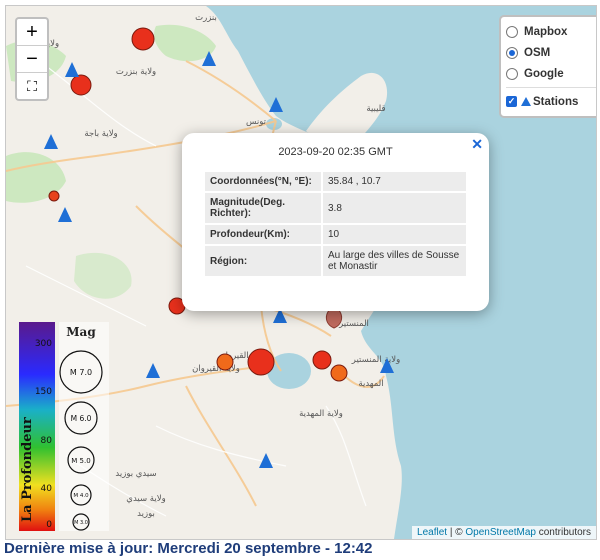 The image size is (600, 560). I want to click on depth-tick: 300, so click(43, 344).